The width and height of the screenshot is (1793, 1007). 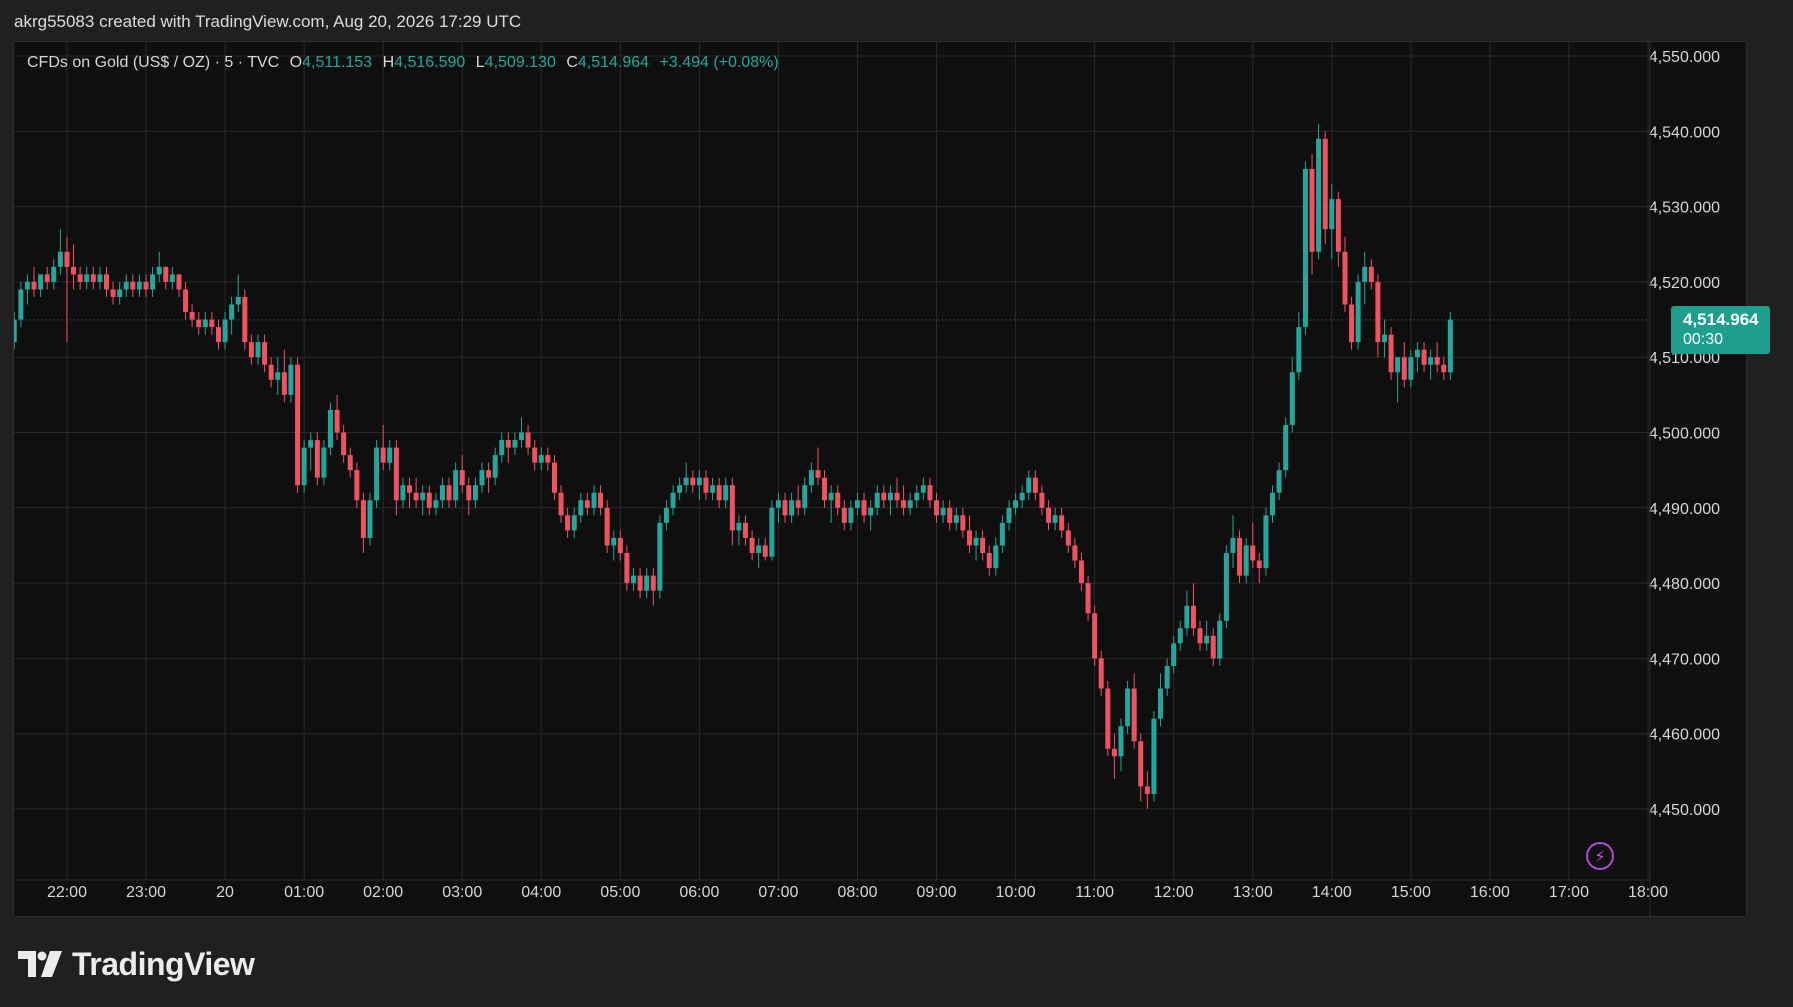 What do you see at coordinates (304, 892) in the screenshot?
I see `x-tick-label: 01:00` at bounding box center [304, 892].